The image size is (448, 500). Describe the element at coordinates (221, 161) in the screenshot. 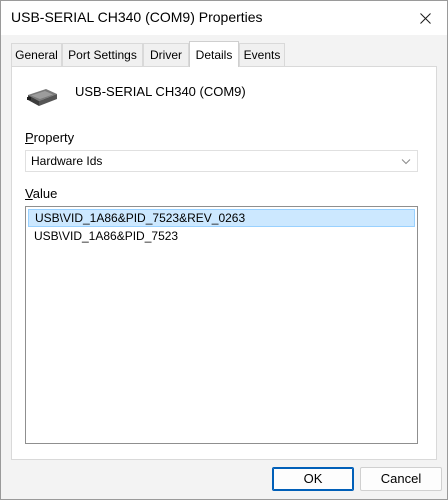

I see `property-dropdown: Hardware Ids` at that location.